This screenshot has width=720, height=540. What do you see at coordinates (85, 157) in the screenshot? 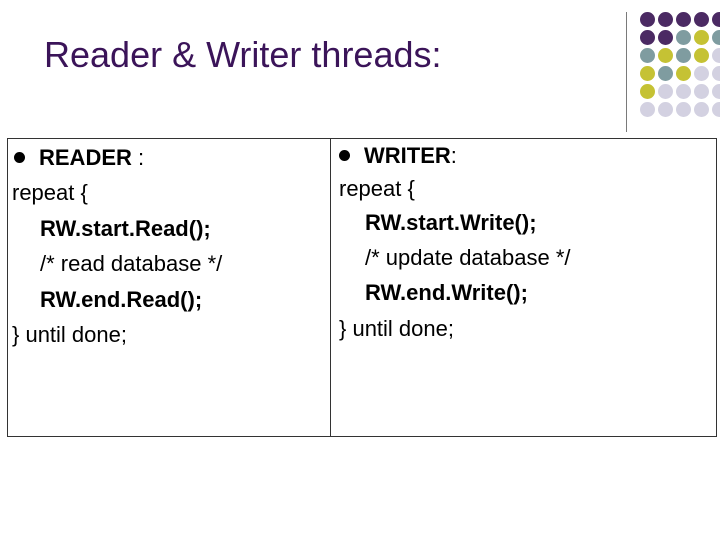
I see `reader-heading: READER` at bounding box center [85, 157].